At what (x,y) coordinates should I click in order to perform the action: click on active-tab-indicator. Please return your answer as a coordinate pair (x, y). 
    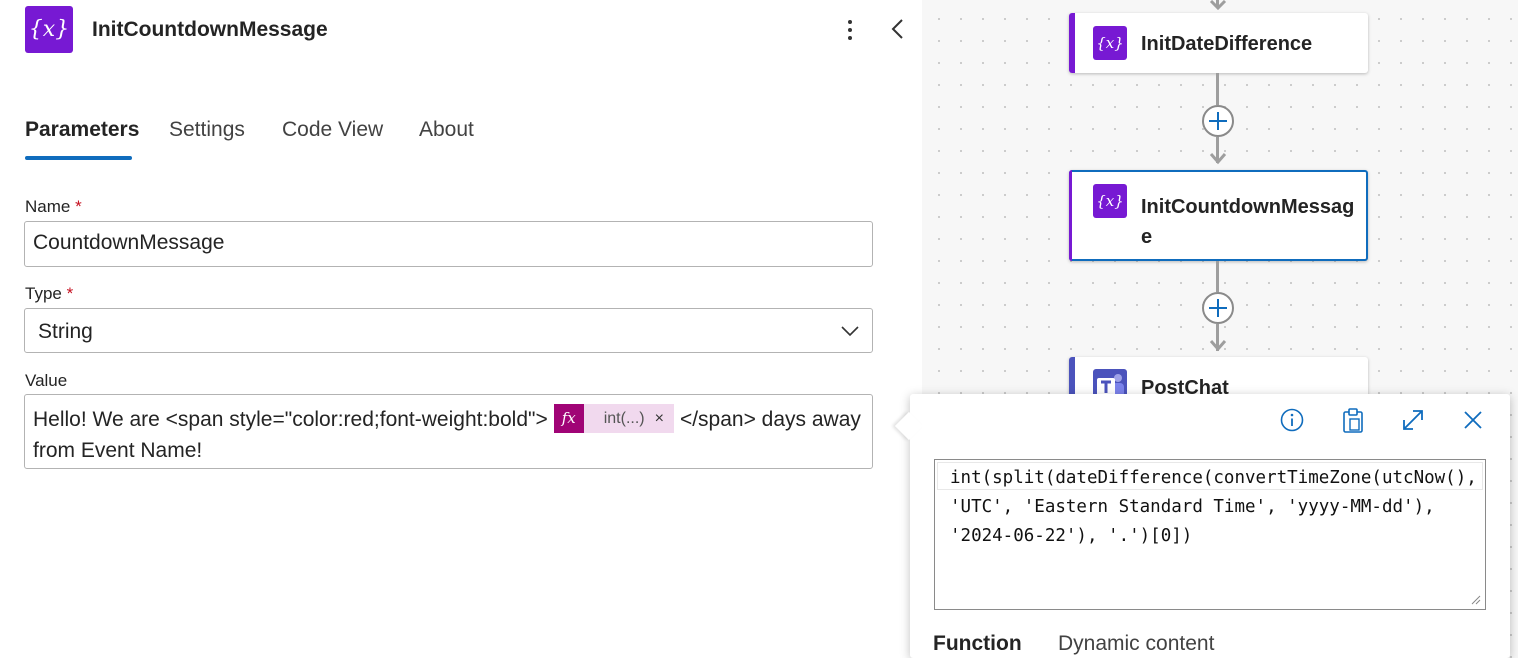
    Looking at the image, I should click on (78, 158).